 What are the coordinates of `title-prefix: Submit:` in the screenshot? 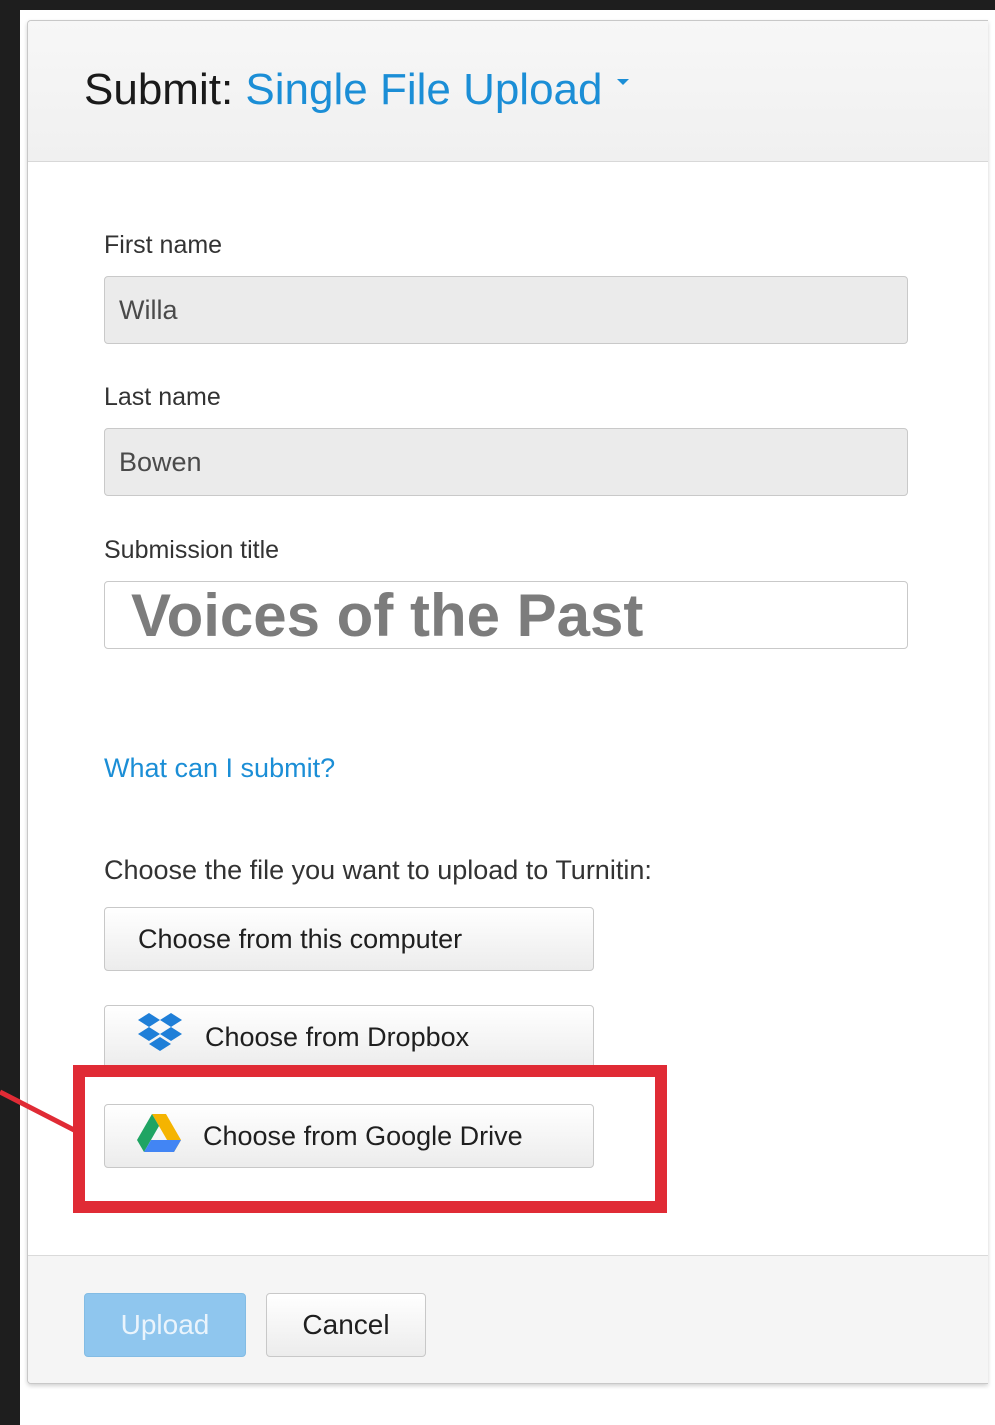 It's located at (159, 89).